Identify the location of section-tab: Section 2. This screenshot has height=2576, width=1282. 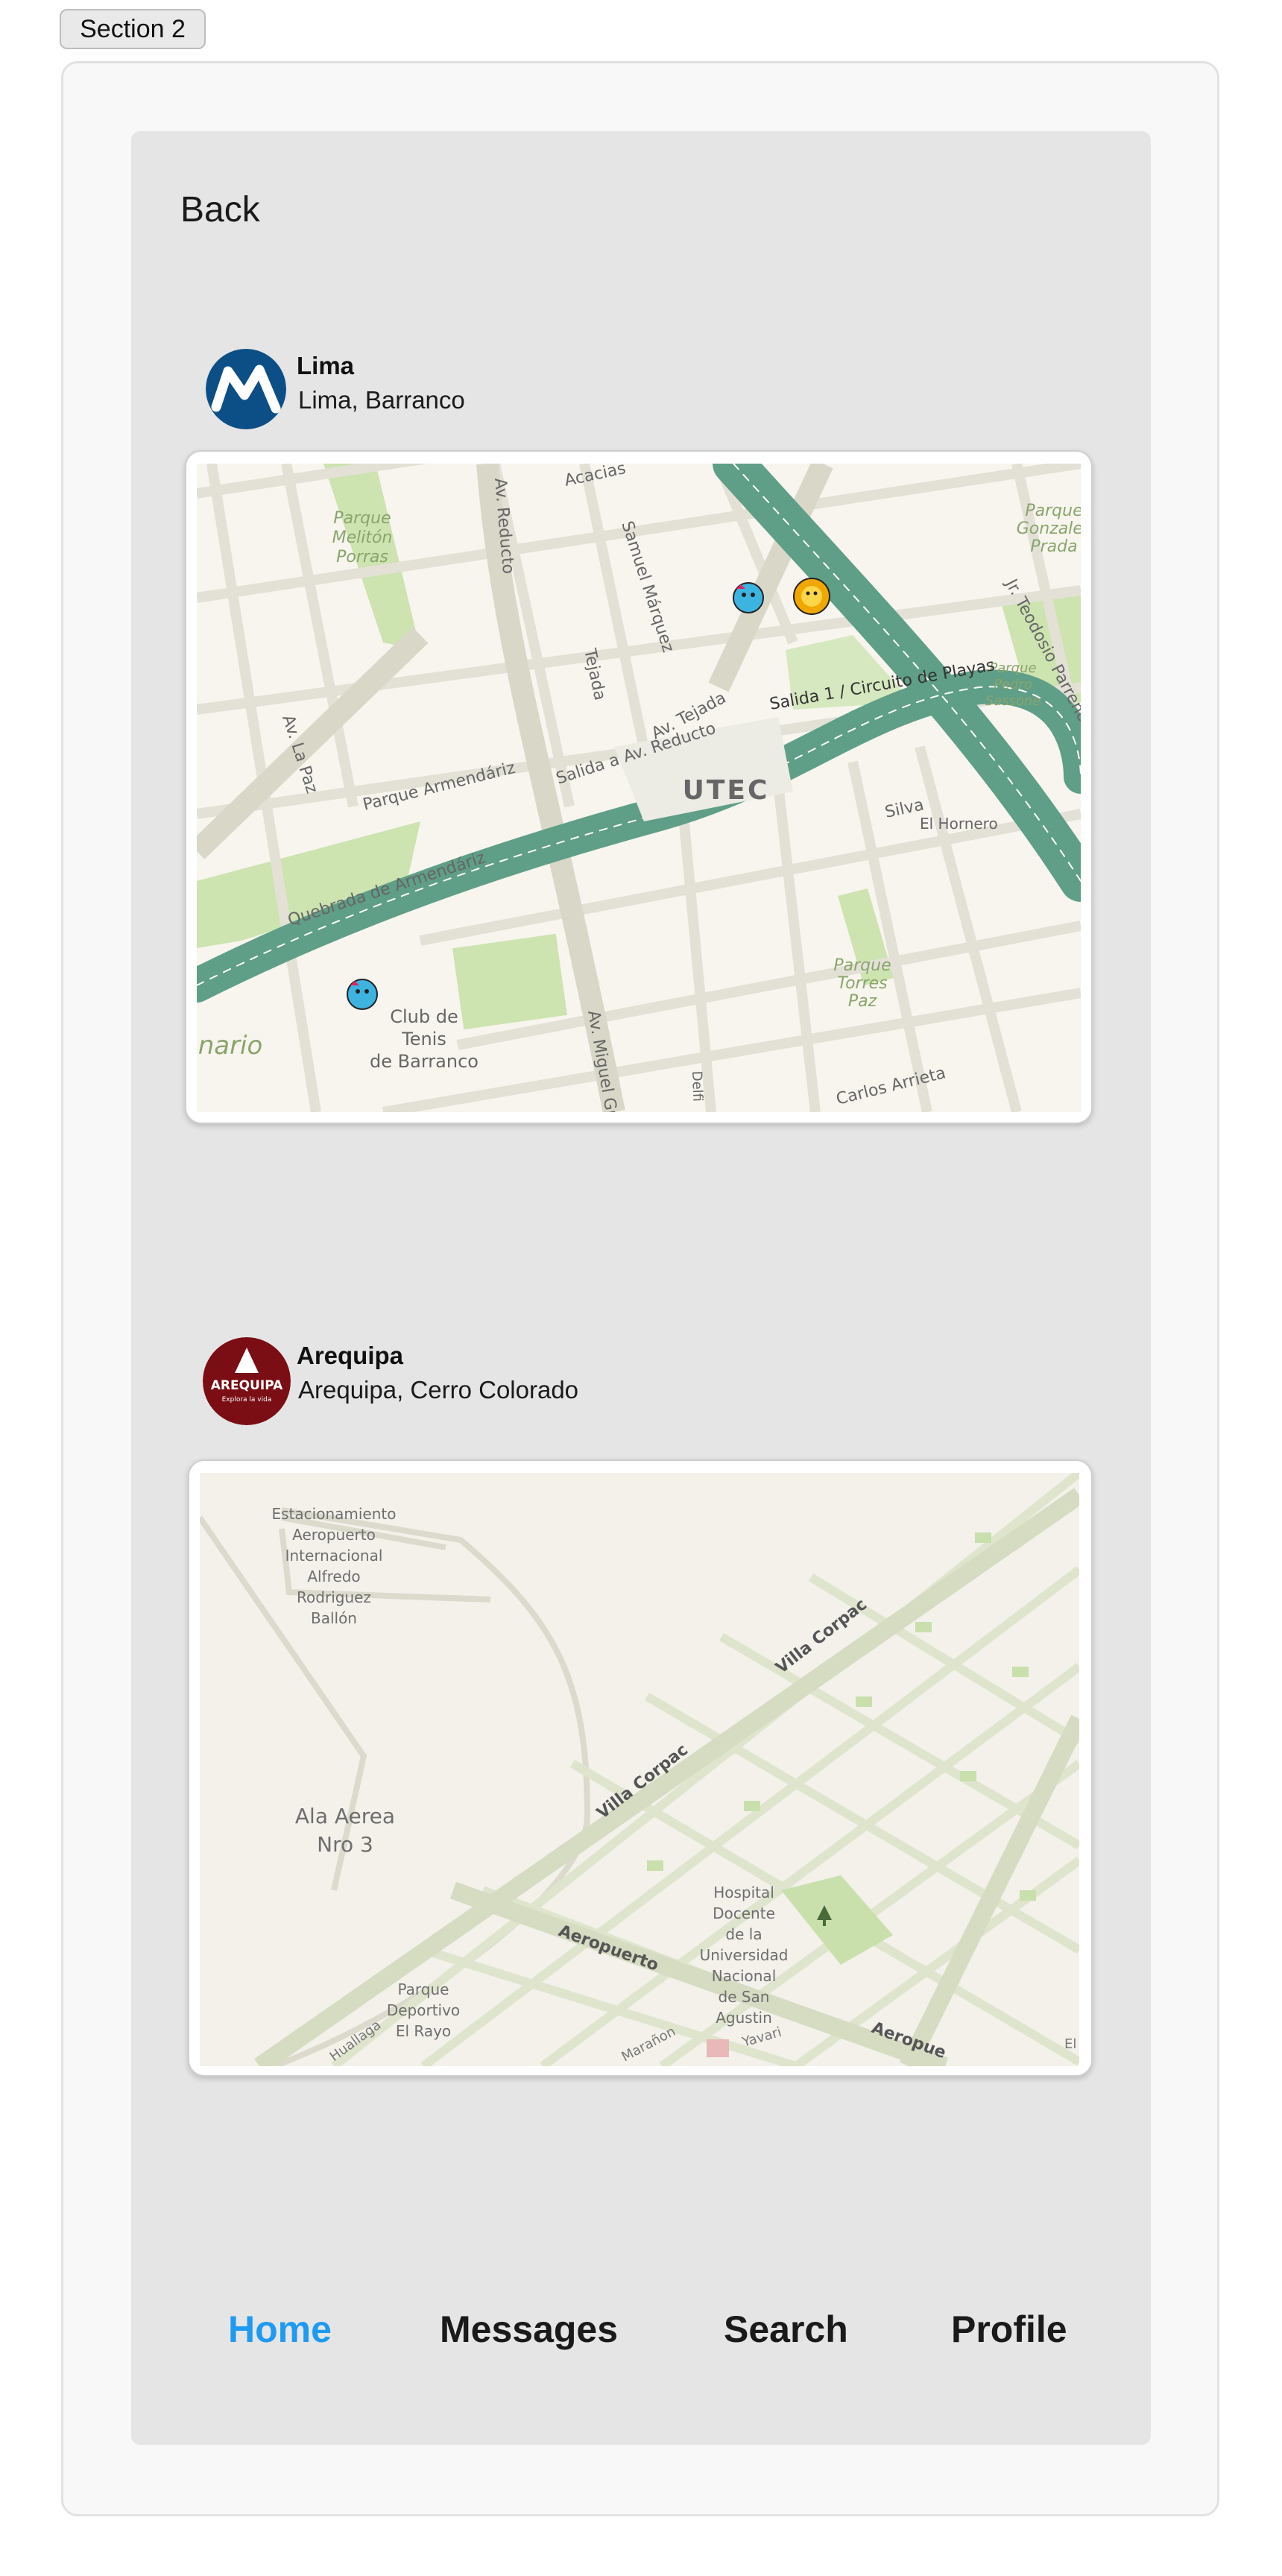
(133, 29).